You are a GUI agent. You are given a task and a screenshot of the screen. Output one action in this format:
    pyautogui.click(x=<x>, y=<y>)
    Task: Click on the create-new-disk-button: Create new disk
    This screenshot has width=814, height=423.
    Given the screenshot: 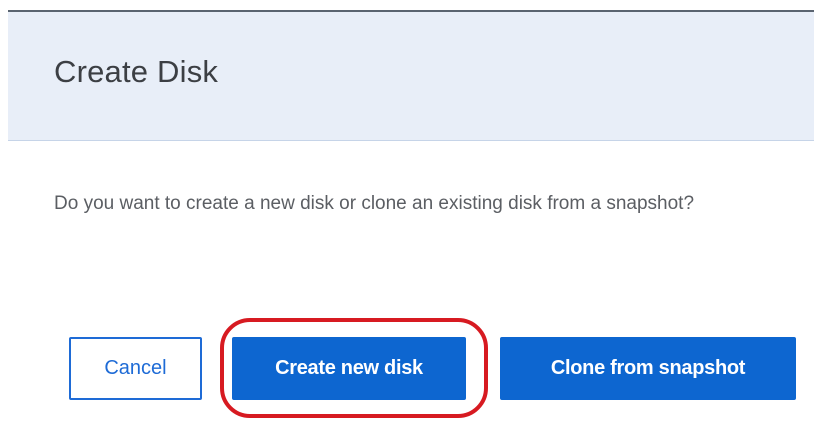 What is the action you would take?
    pyautogui.click(x=349, y=368)
    